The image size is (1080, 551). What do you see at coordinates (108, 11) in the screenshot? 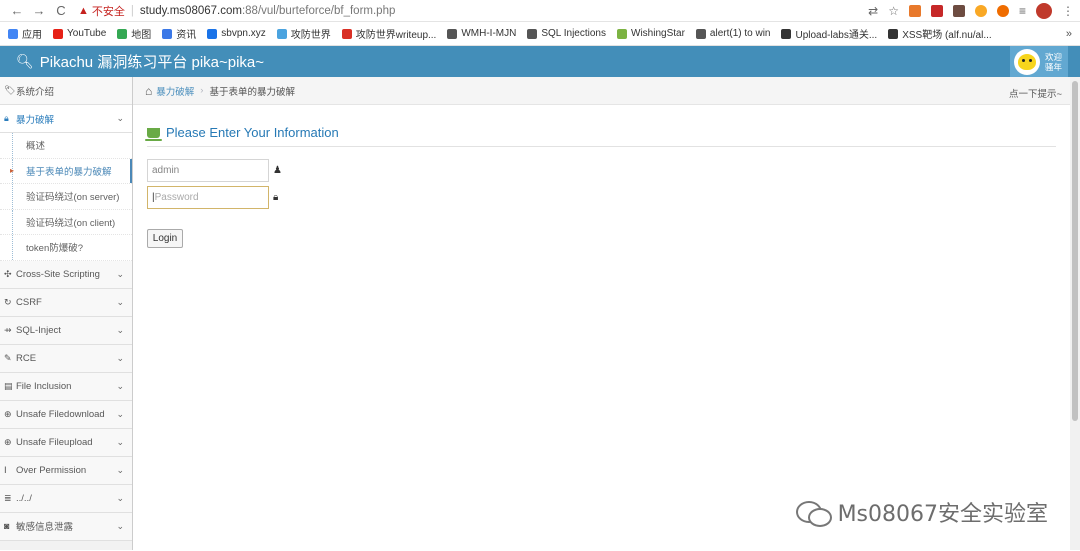
I see `insecure-label: 不安全` at bounding box center [108, 11].